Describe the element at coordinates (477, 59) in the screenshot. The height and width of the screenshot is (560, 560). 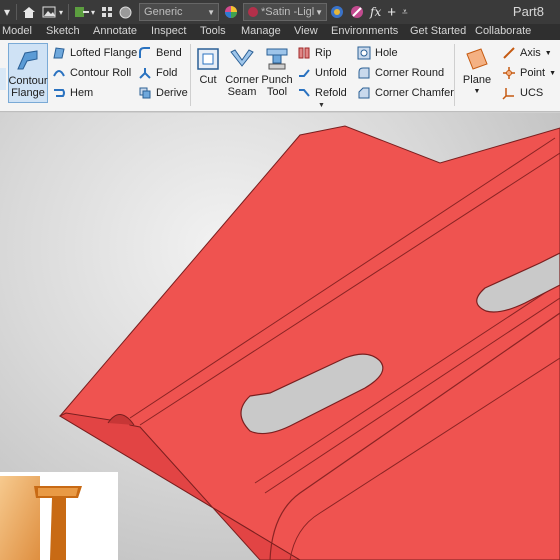
I see `plane-icon` at that location.